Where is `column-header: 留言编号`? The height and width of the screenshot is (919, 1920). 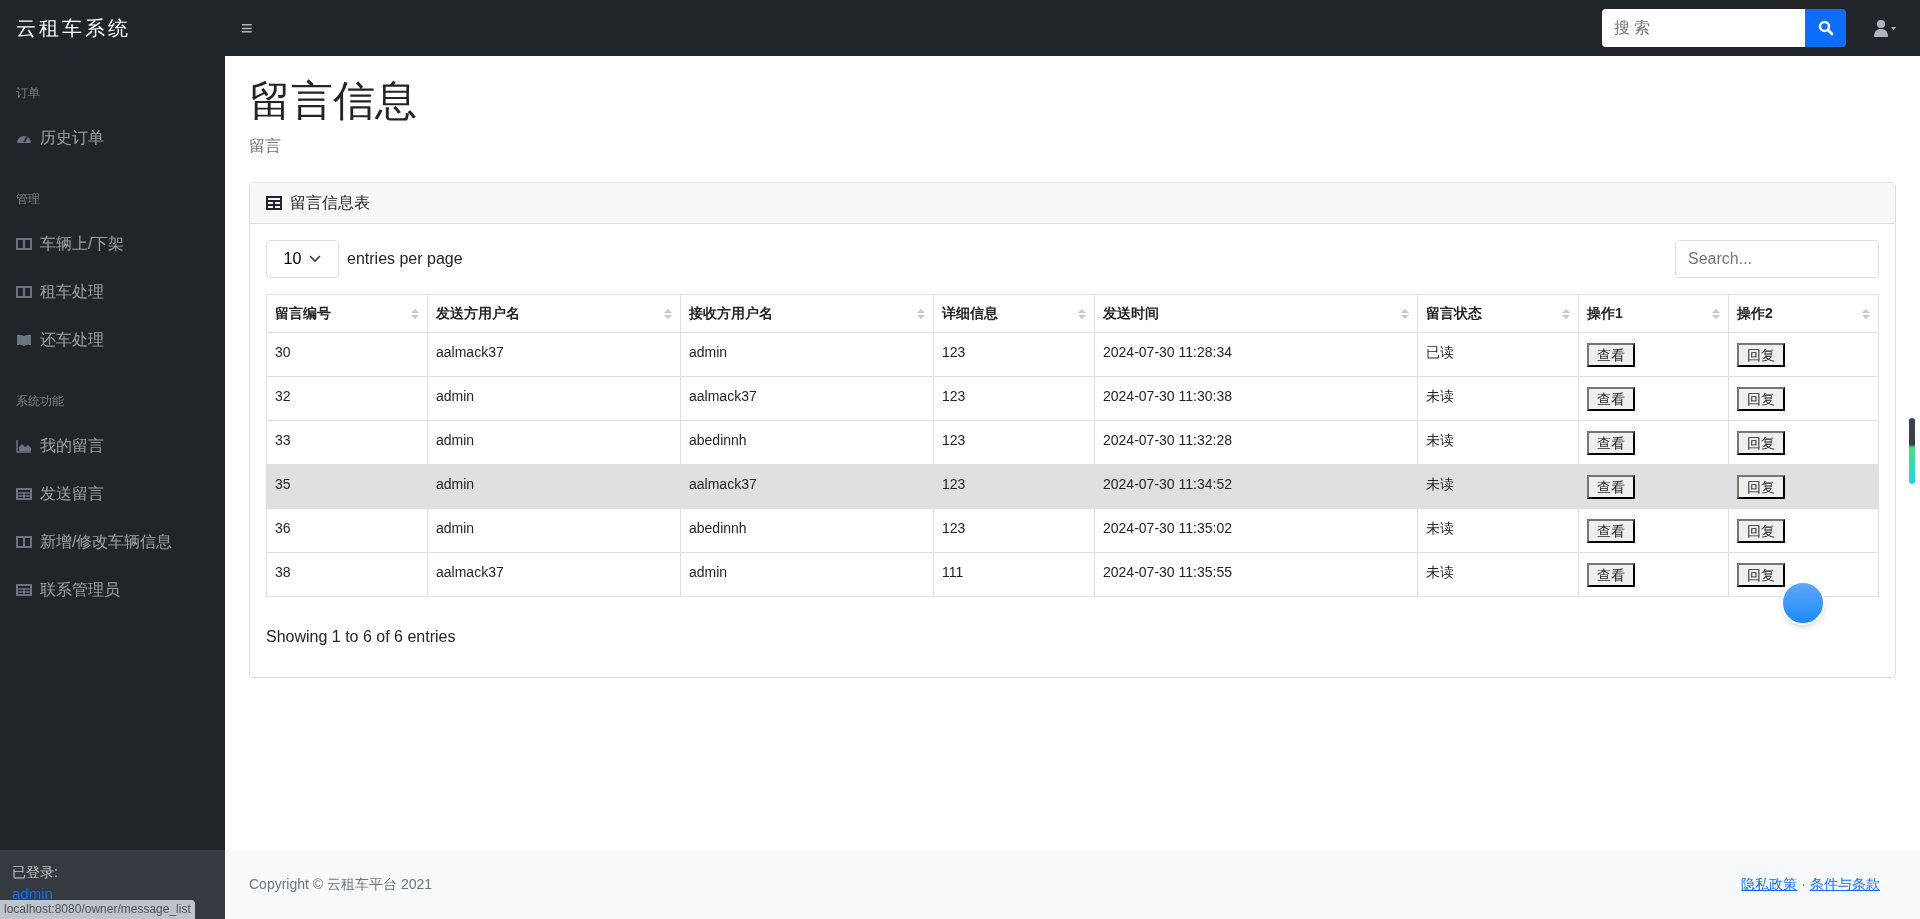
column-header: 留言编号 is located at coordinates (347, 313).